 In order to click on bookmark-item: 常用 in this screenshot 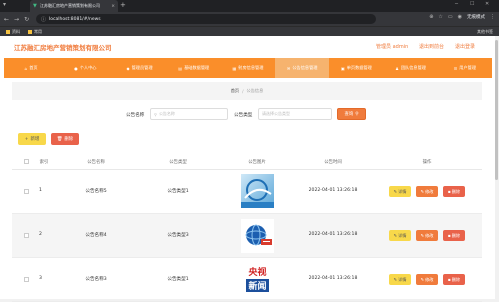, I will do `click(35, 32)`.